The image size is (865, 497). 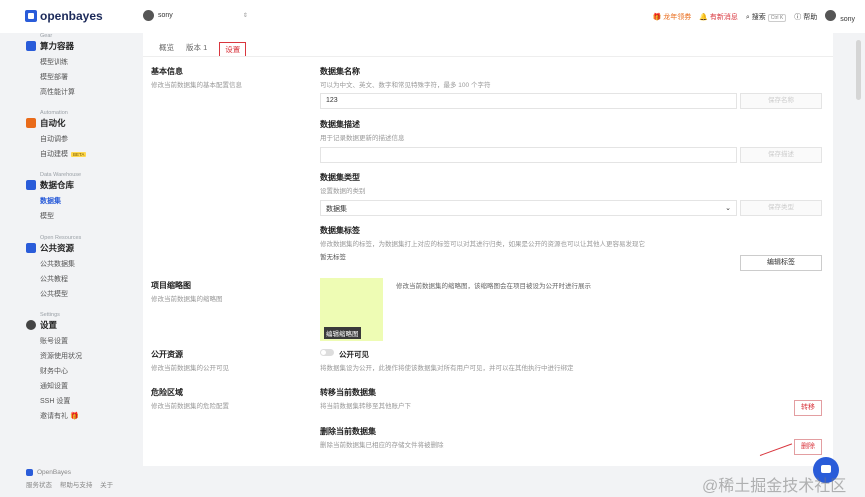 I want to click on brand-logo: openbayes, so click(x=64, y=16).